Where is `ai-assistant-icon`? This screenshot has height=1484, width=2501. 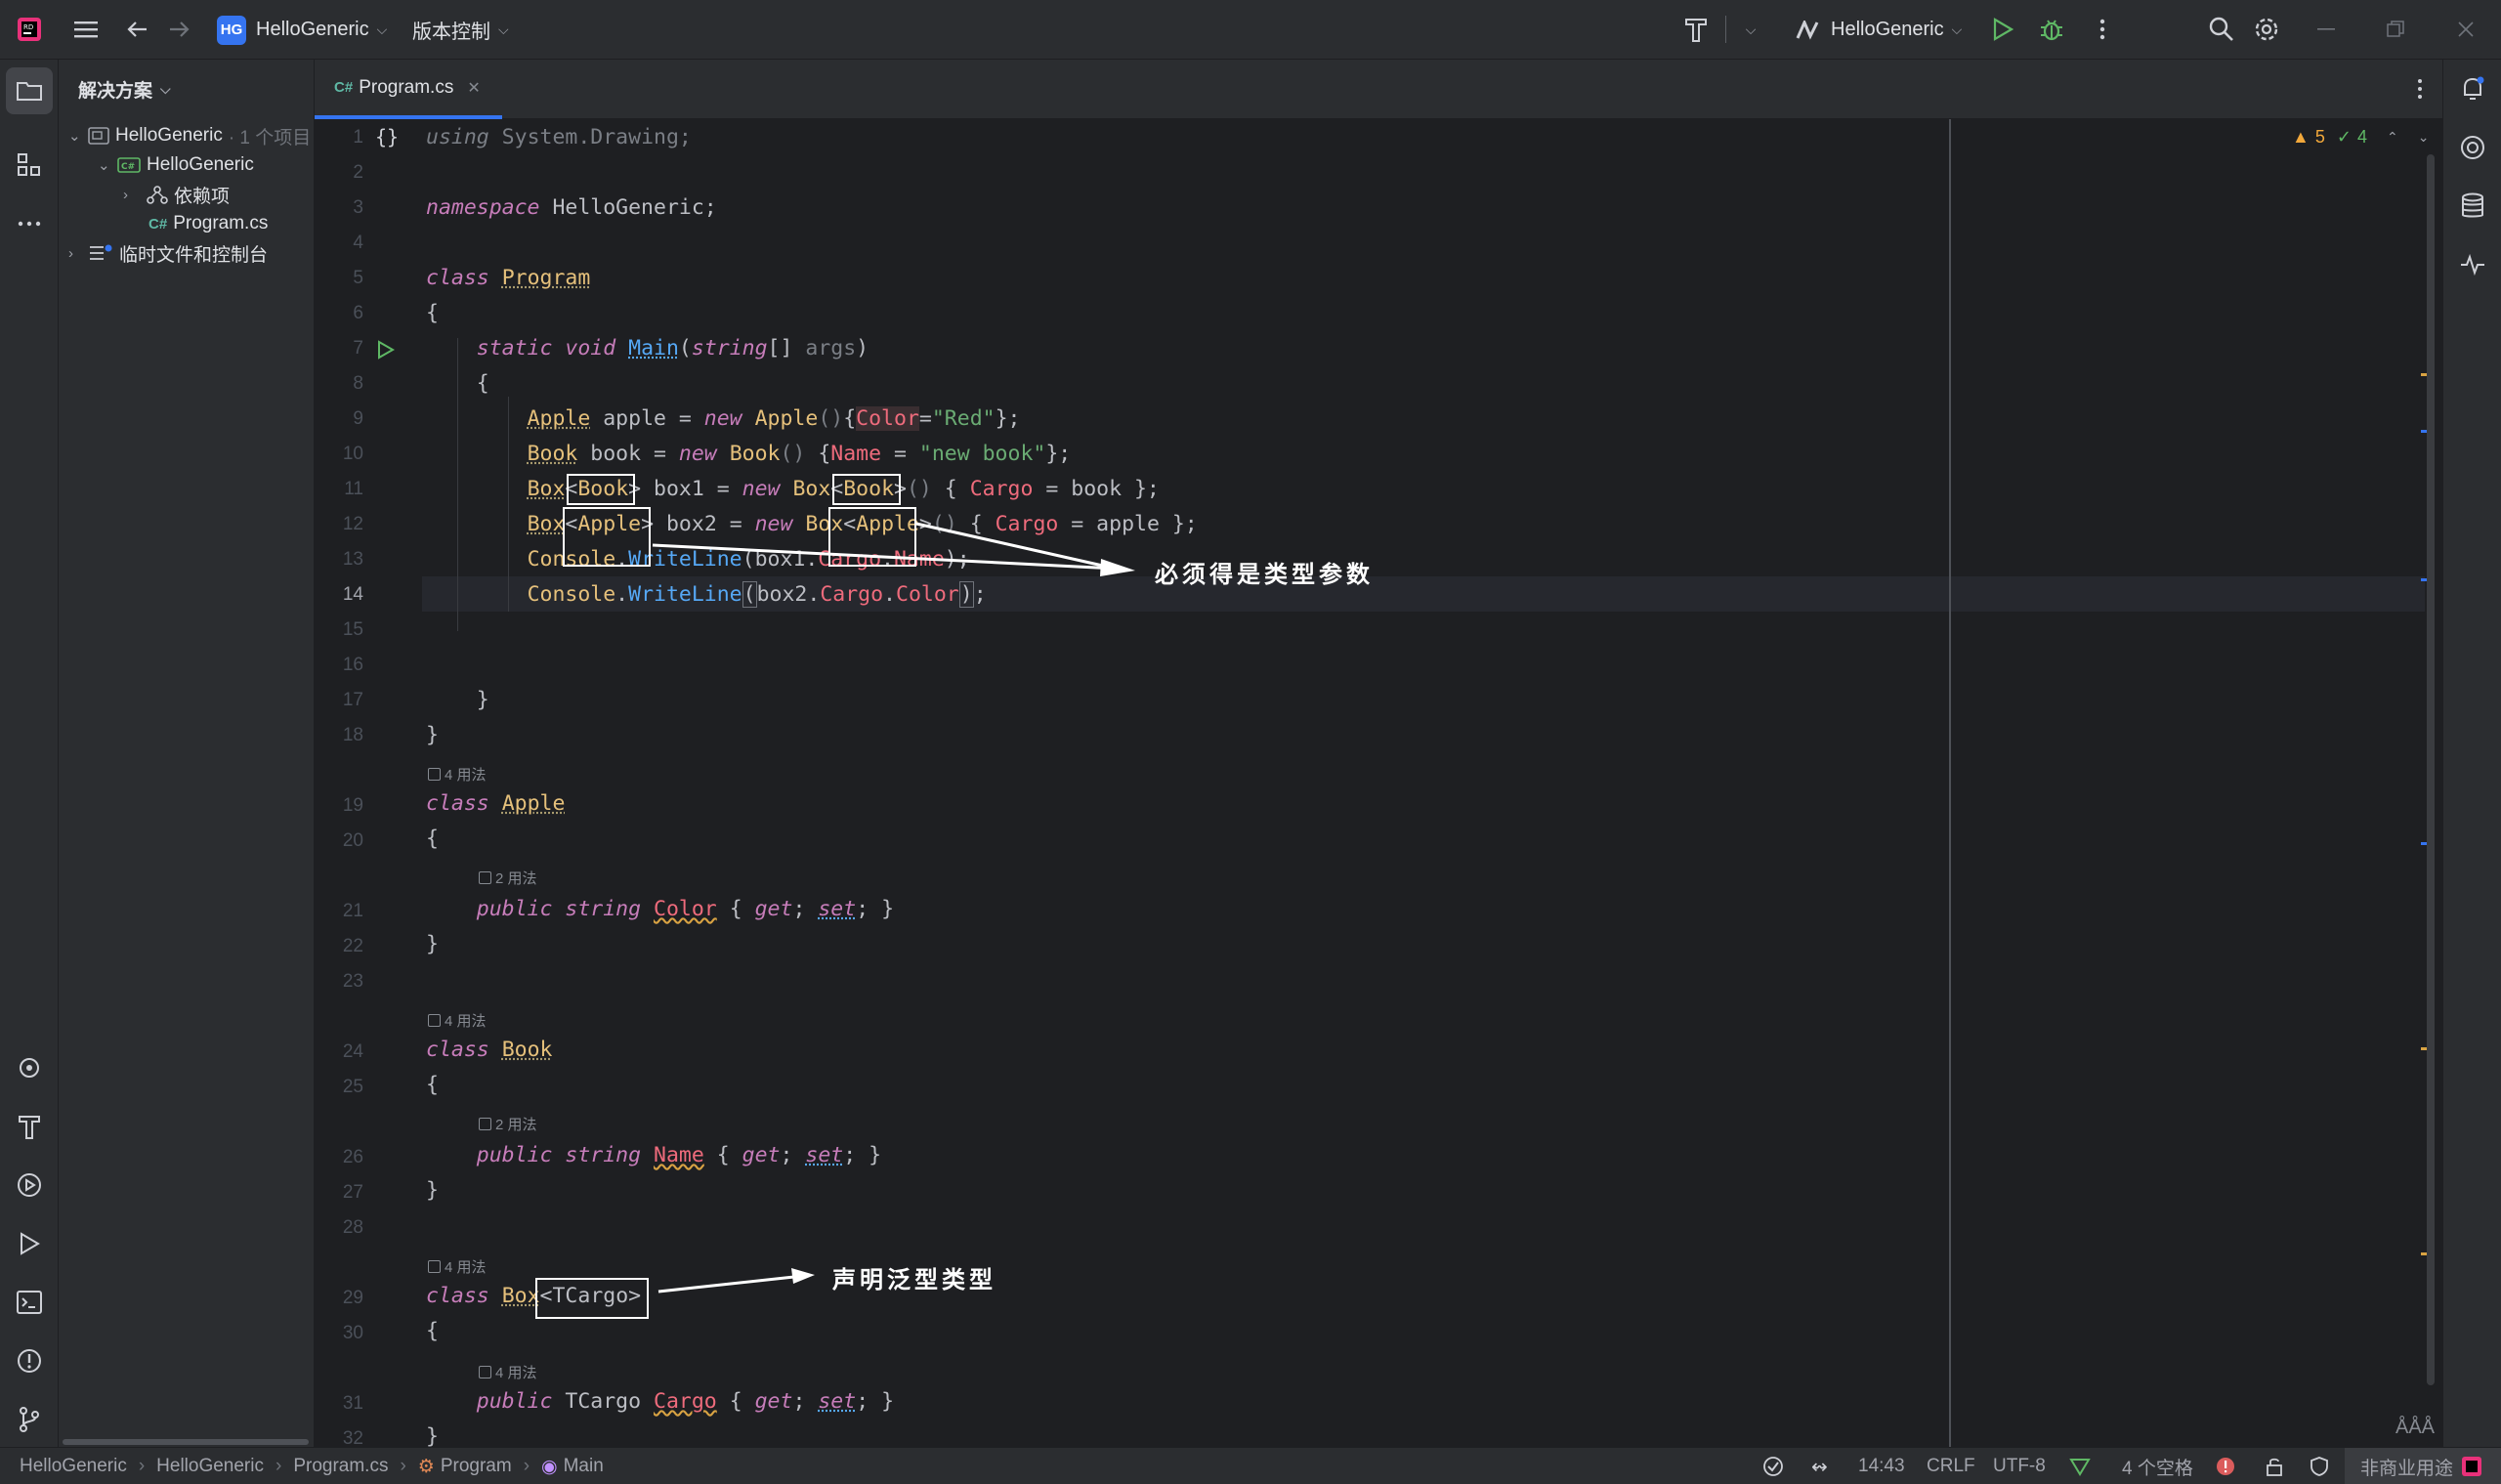
ai-assistant-icon is located at coordinates (2472, 147).